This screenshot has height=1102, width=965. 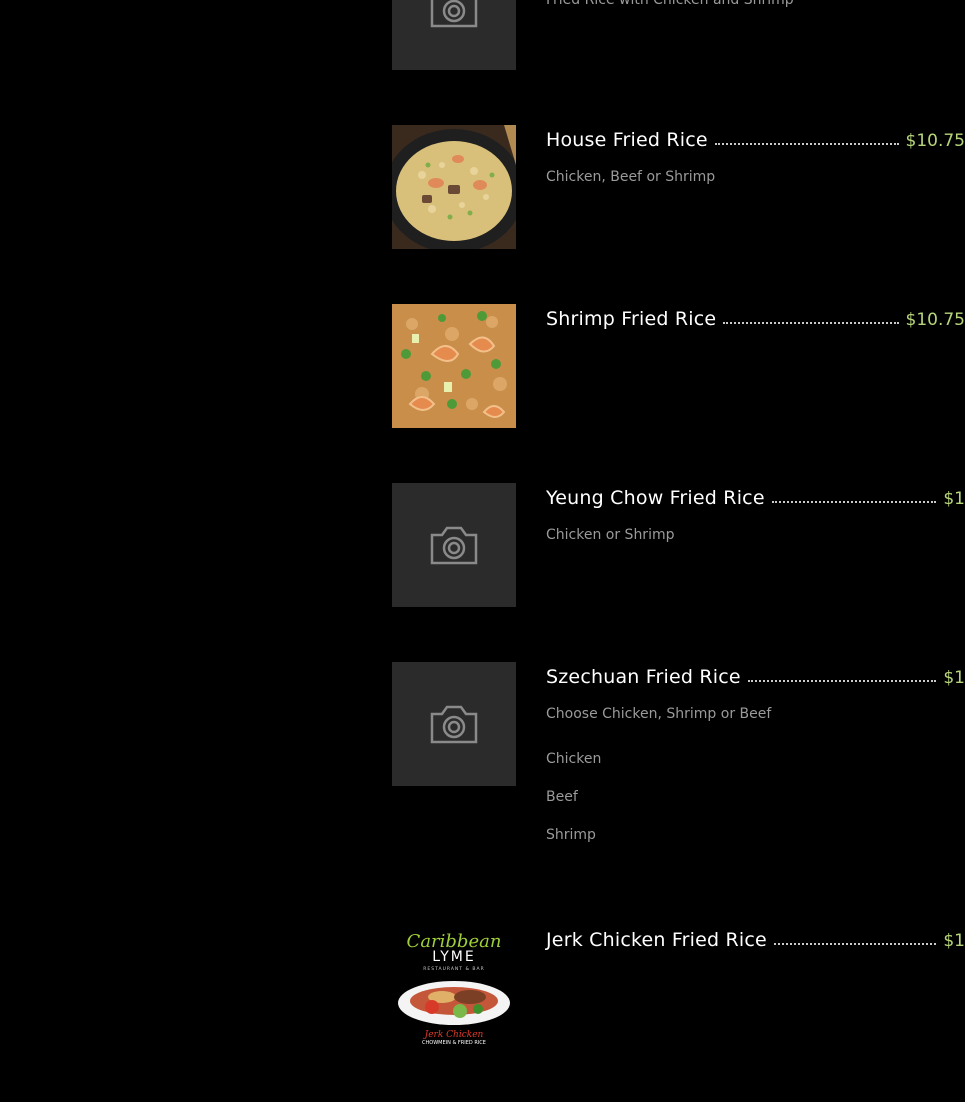 I want to click on item-title-row: Yeung Chow Fried Rice $1, so click(x=755, y=498).